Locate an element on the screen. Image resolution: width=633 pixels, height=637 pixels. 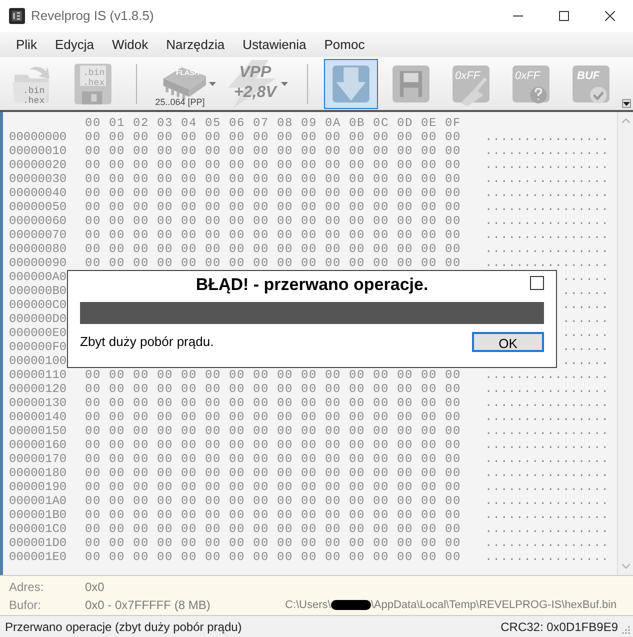
scroll-up-icon is located at coordinates (626, 120).